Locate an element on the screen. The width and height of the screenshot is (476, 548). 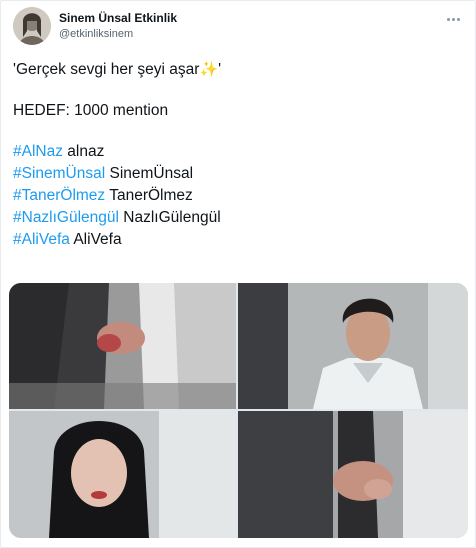
author-name: Sinem Ünsal Etkinlik is located at coordinates (118, 18).